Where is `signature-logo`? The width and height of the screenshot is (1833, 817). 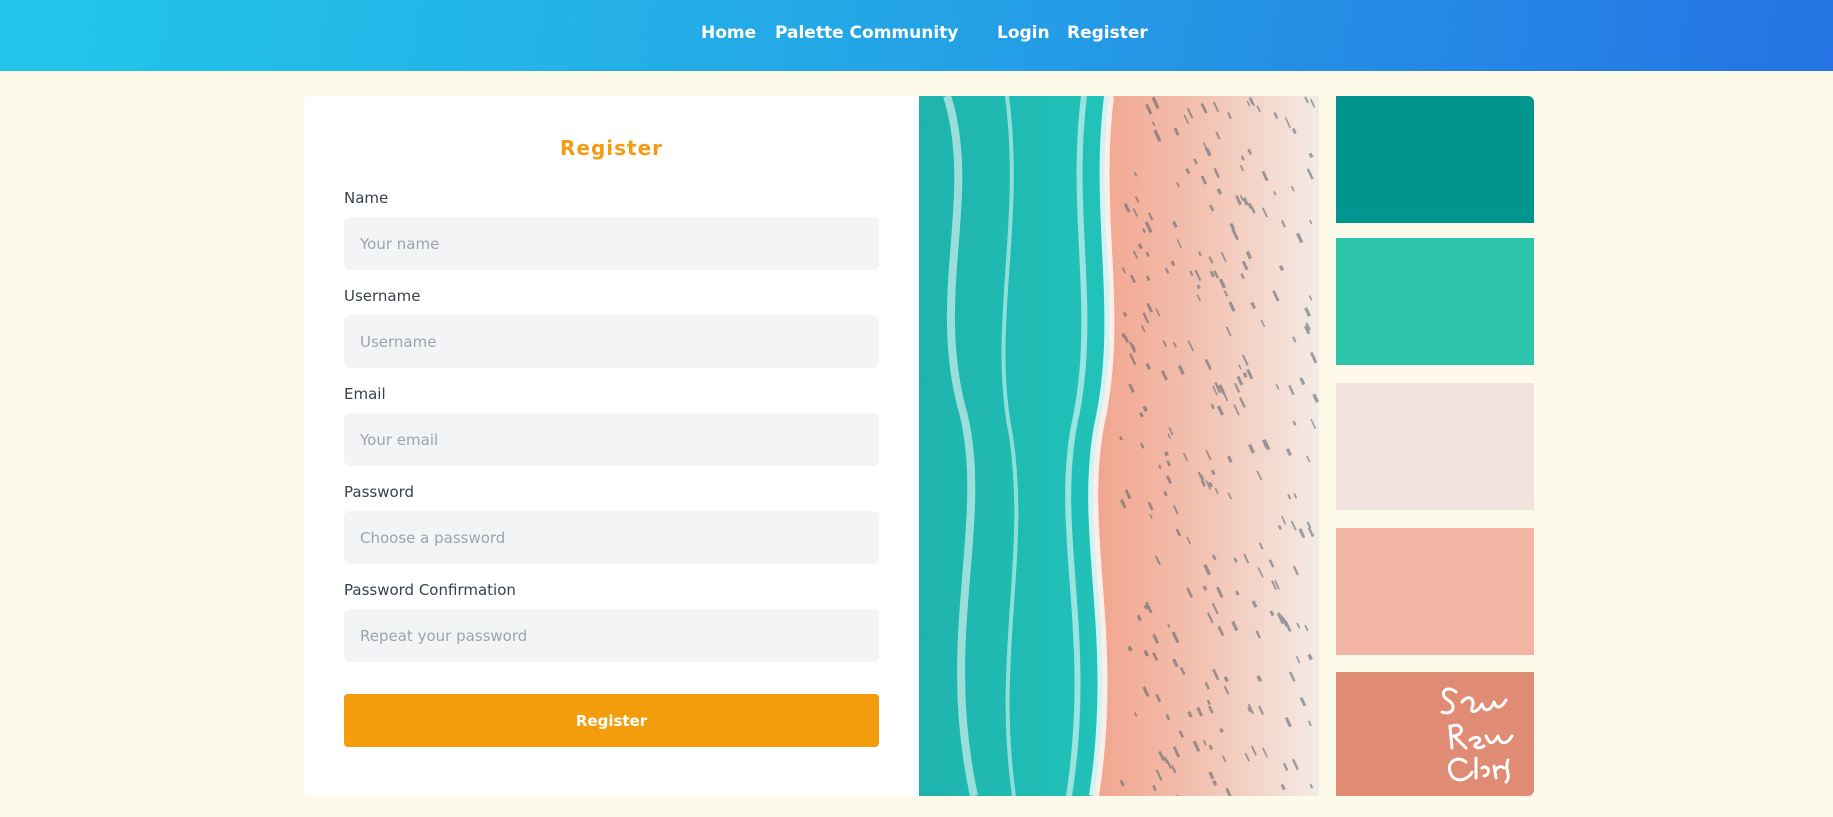
signature-logo is located at coordinates (1477, 735).